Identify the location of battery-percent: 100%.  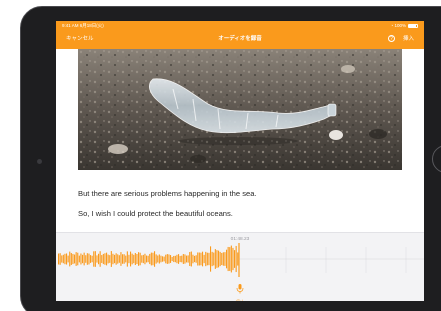
(400, 25).